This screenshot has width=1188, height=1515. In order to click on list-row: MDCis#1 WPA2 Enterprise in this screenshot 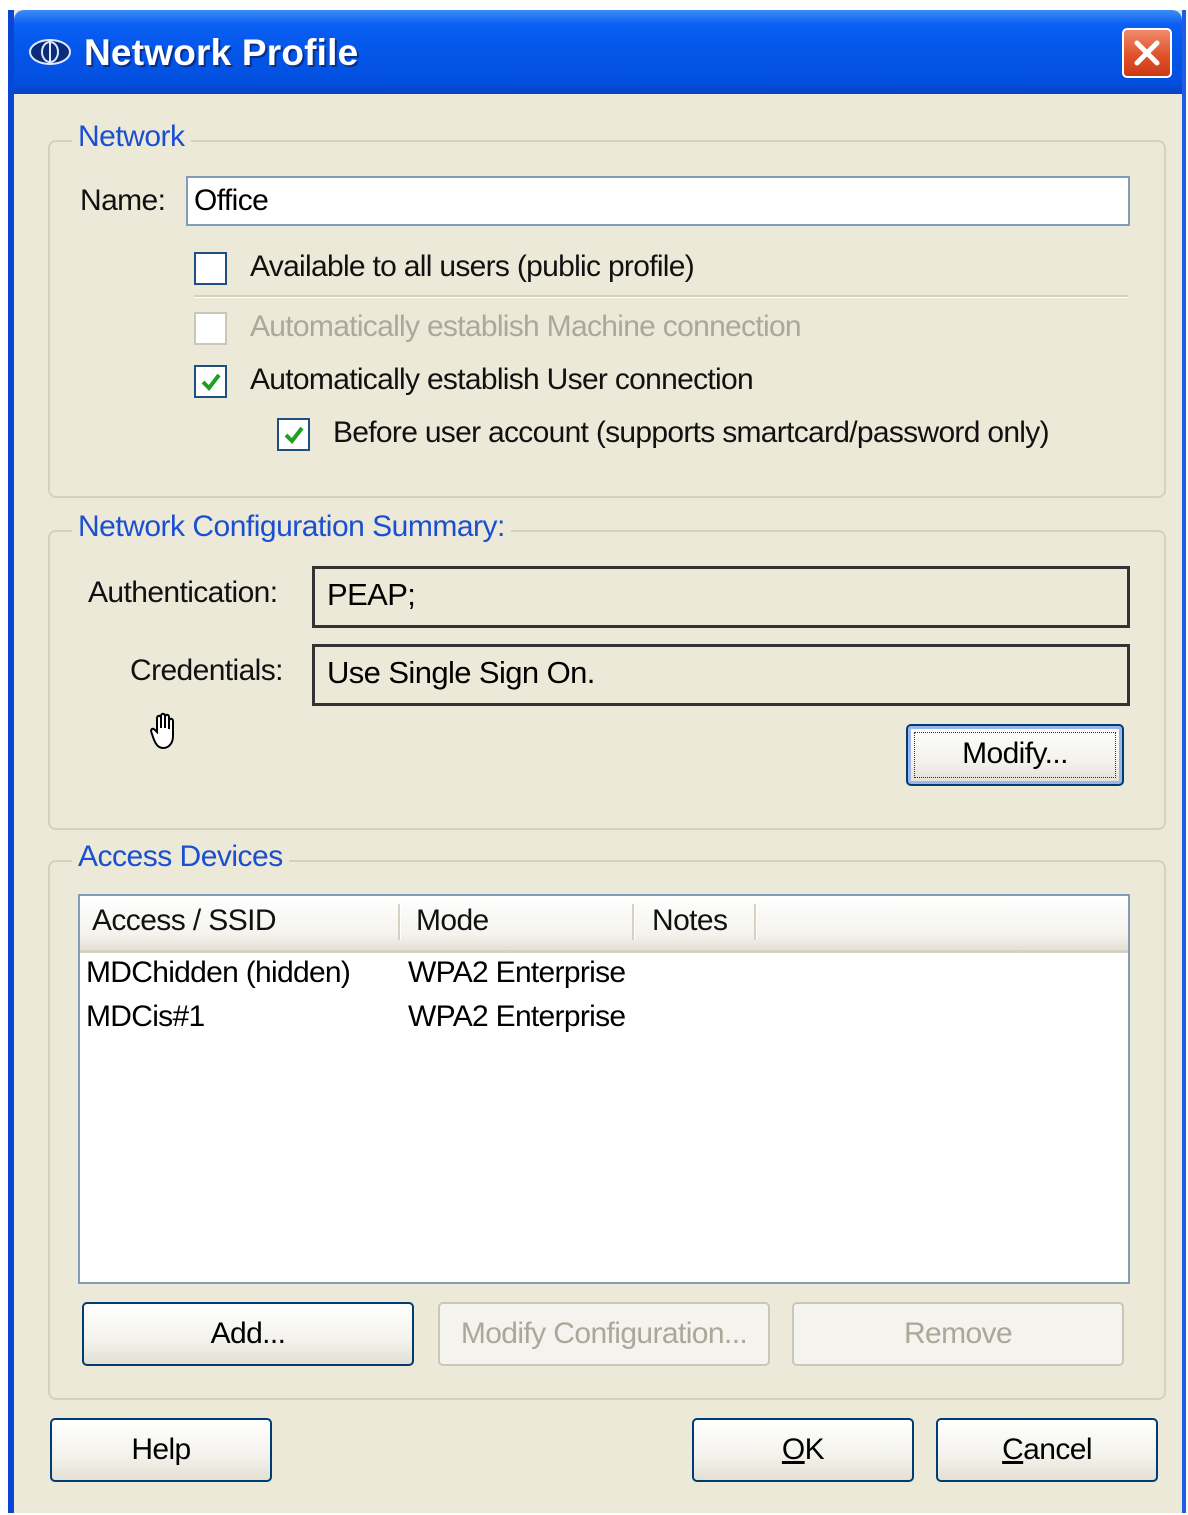, I will do `click(604, 1018)`.